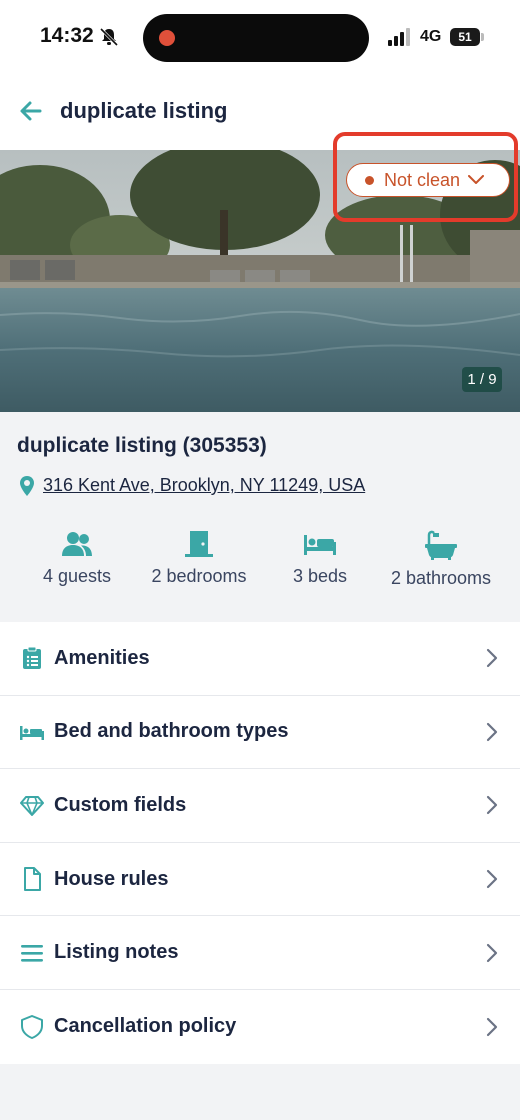  I want to click on menu-item-bed-bath-types: Bed and bathroom types, so click(260, 733).